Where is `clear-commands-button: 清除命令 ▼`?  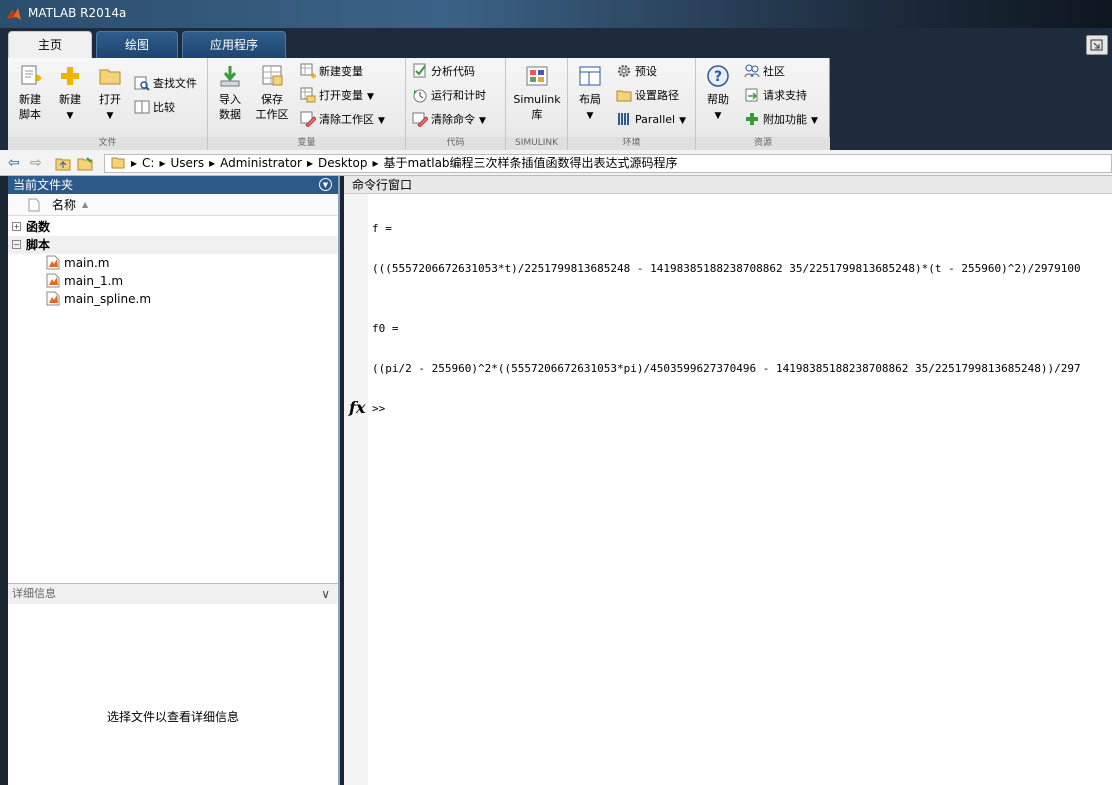 clear-commands-button: 清除命令 ▼ is located at coordinates (449, 120).